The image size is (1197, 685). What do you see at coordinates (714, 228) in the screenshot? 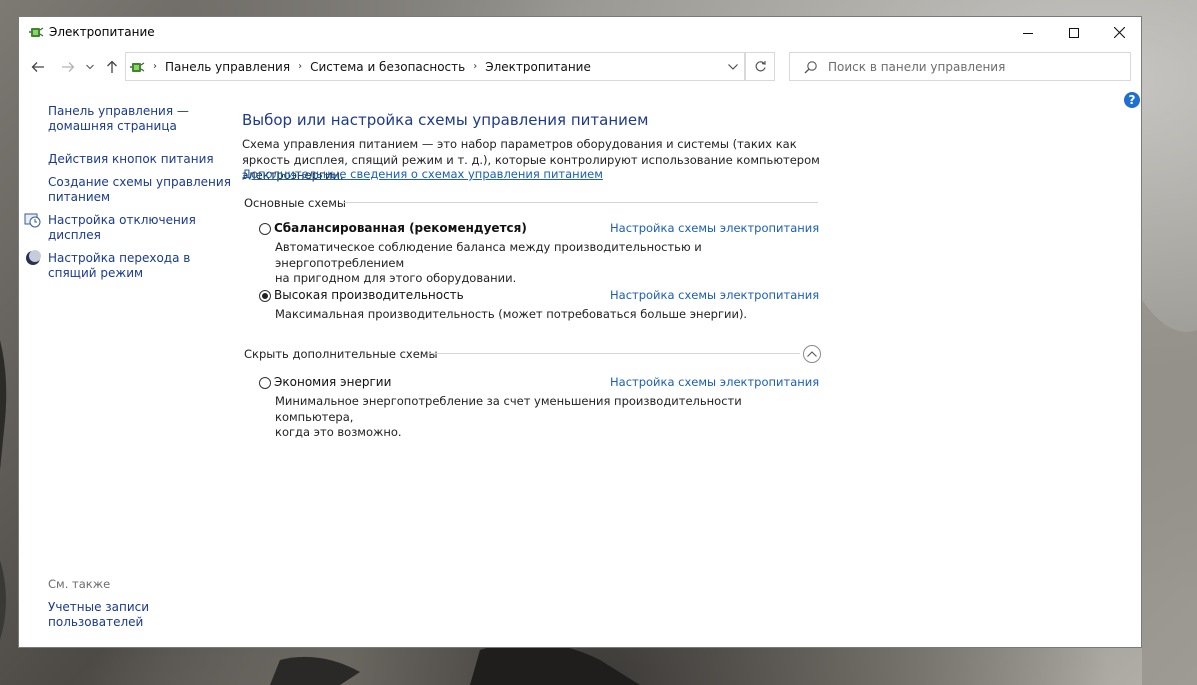
I see `balanced-plan-settings-link: Настройка схемы электропитания` at bounding box center [714, 228].